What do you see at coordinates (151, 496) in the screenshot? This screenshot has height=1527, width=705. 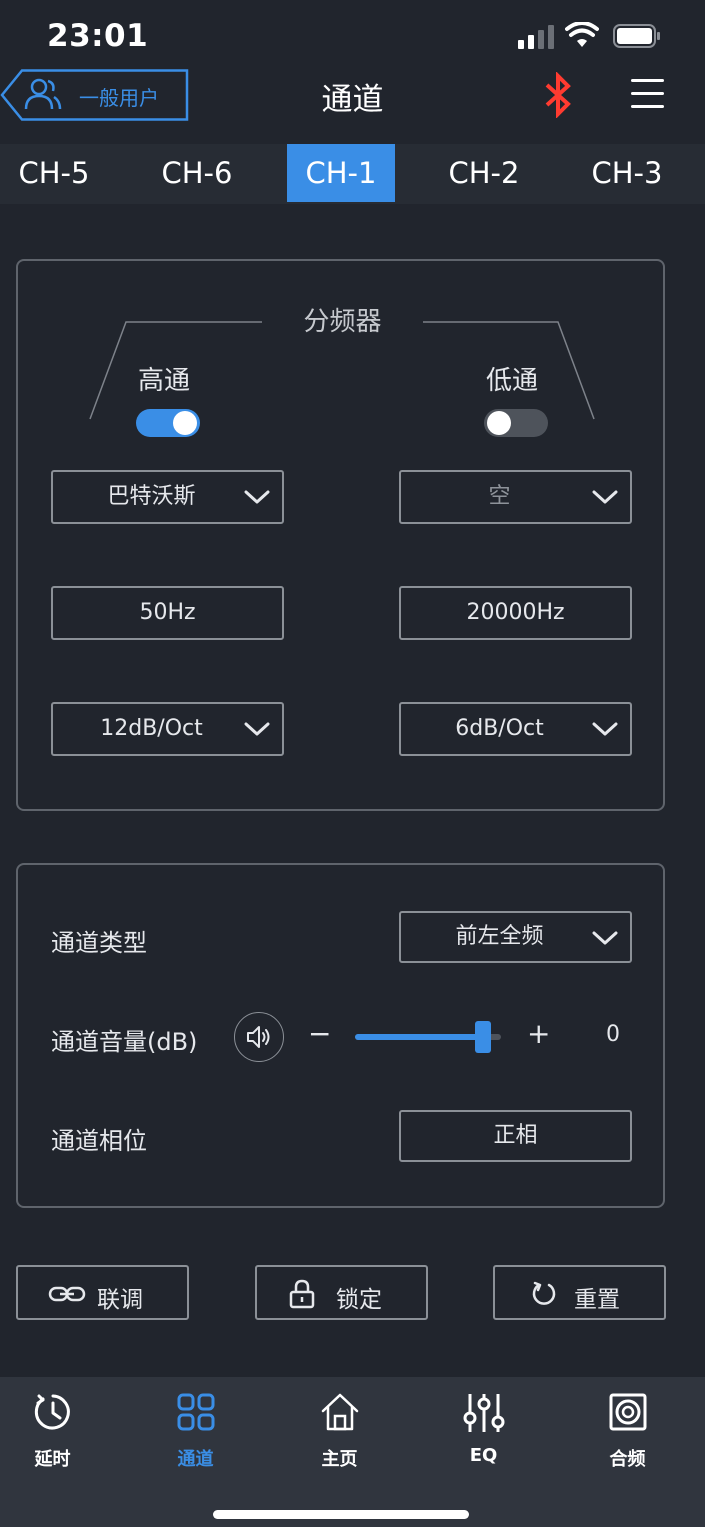 I see `highpass-type-value: 巴特沃斯` at bounding box center [151, 496].